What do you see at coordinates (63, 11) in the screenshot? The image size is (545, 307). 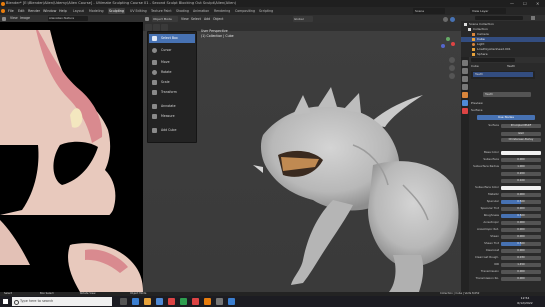 I see `menu-help: Help` at bounding box center [63, 11].